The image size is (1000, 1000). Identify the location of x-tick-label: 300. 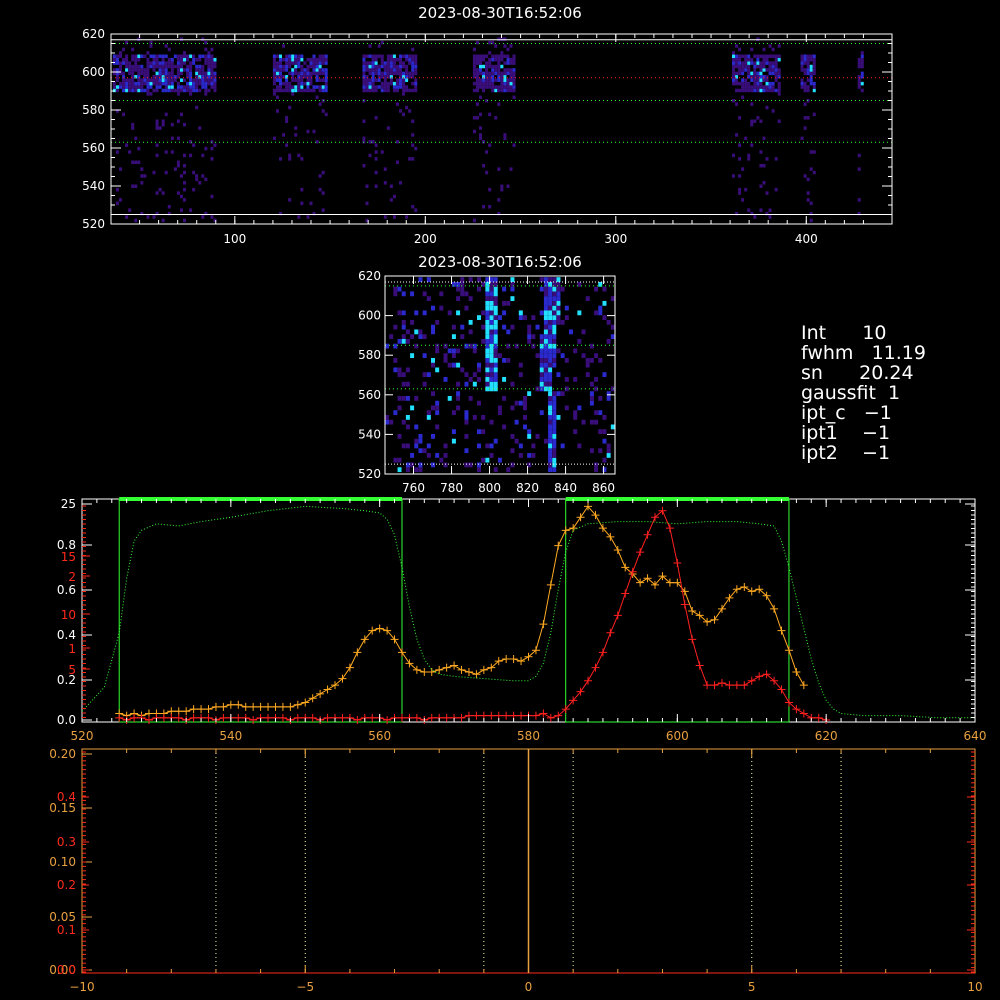
(615, 239).